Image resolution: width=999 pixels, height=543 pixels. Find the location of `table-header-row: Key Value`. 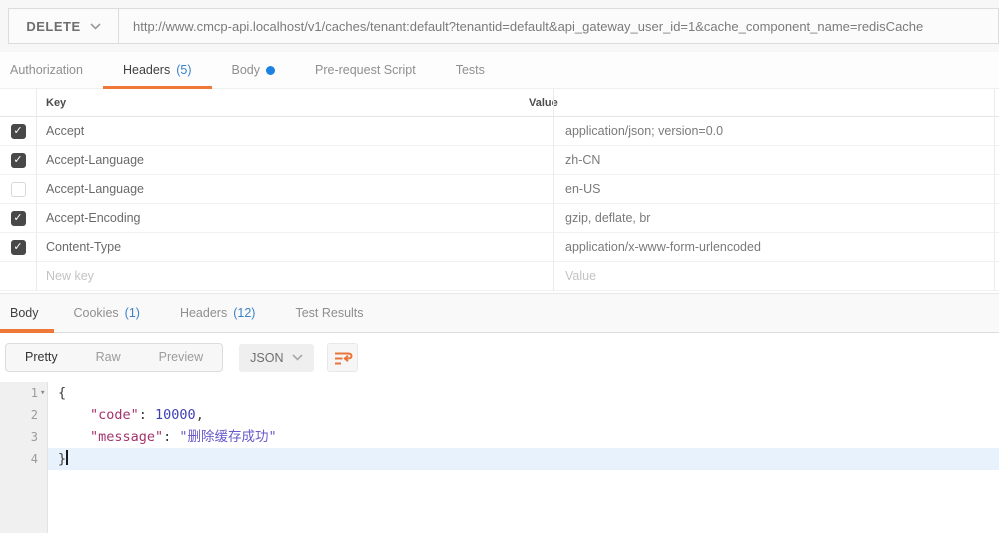

table-header-row: Key Value is located at coordinates (499, 103).